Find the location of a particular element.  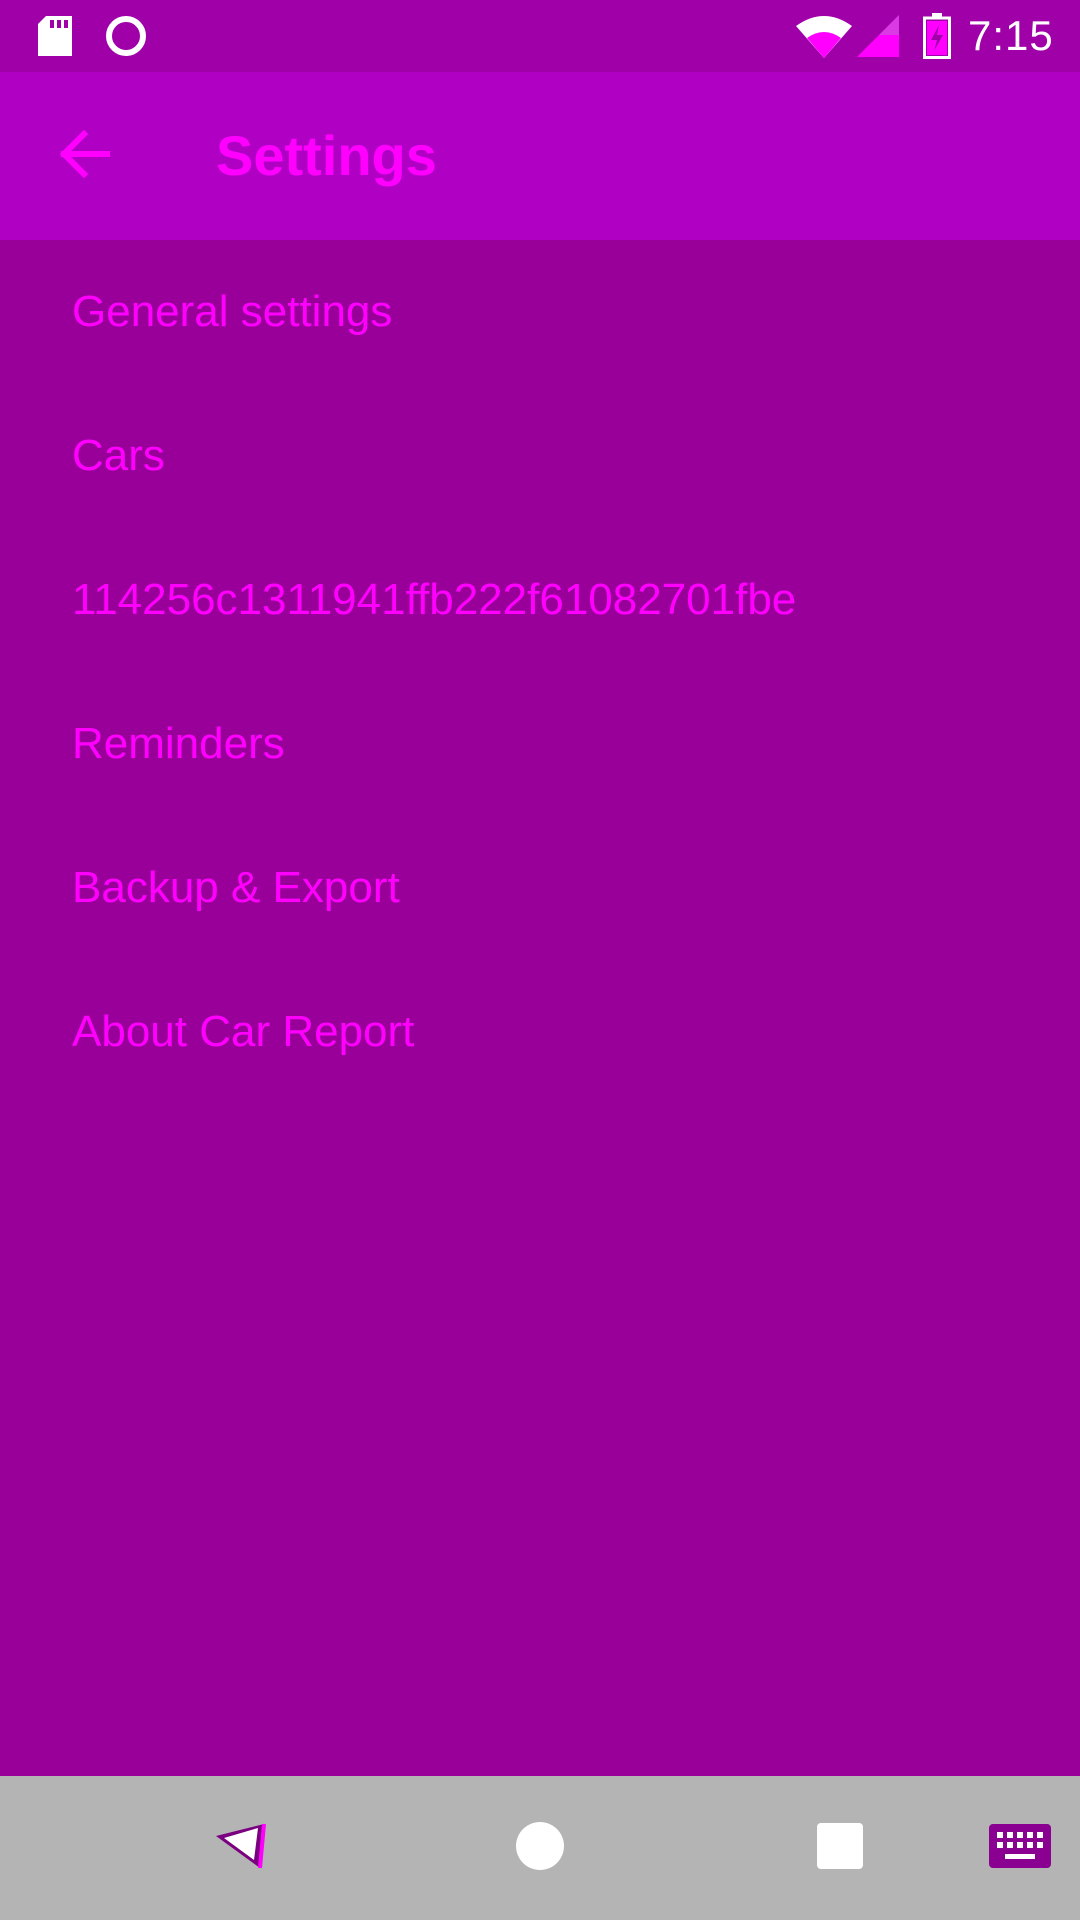

status-time: 7:15 is located at coordinates (1011, 35).